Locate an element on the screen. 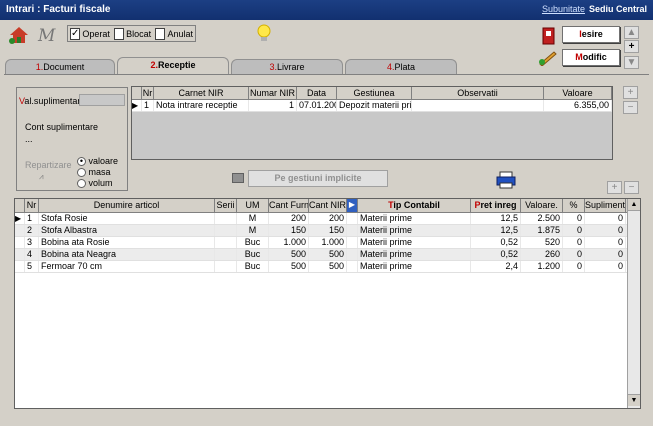  option-volum: volum is located at coordinates (95, 183).